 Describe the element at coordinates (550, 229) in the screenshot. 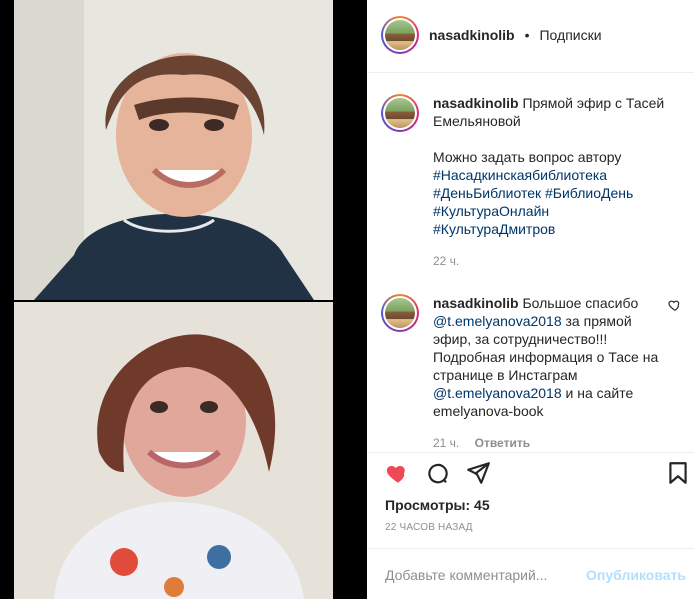

I see `comment-1-tag-5: #КультураДмитров` at that location.